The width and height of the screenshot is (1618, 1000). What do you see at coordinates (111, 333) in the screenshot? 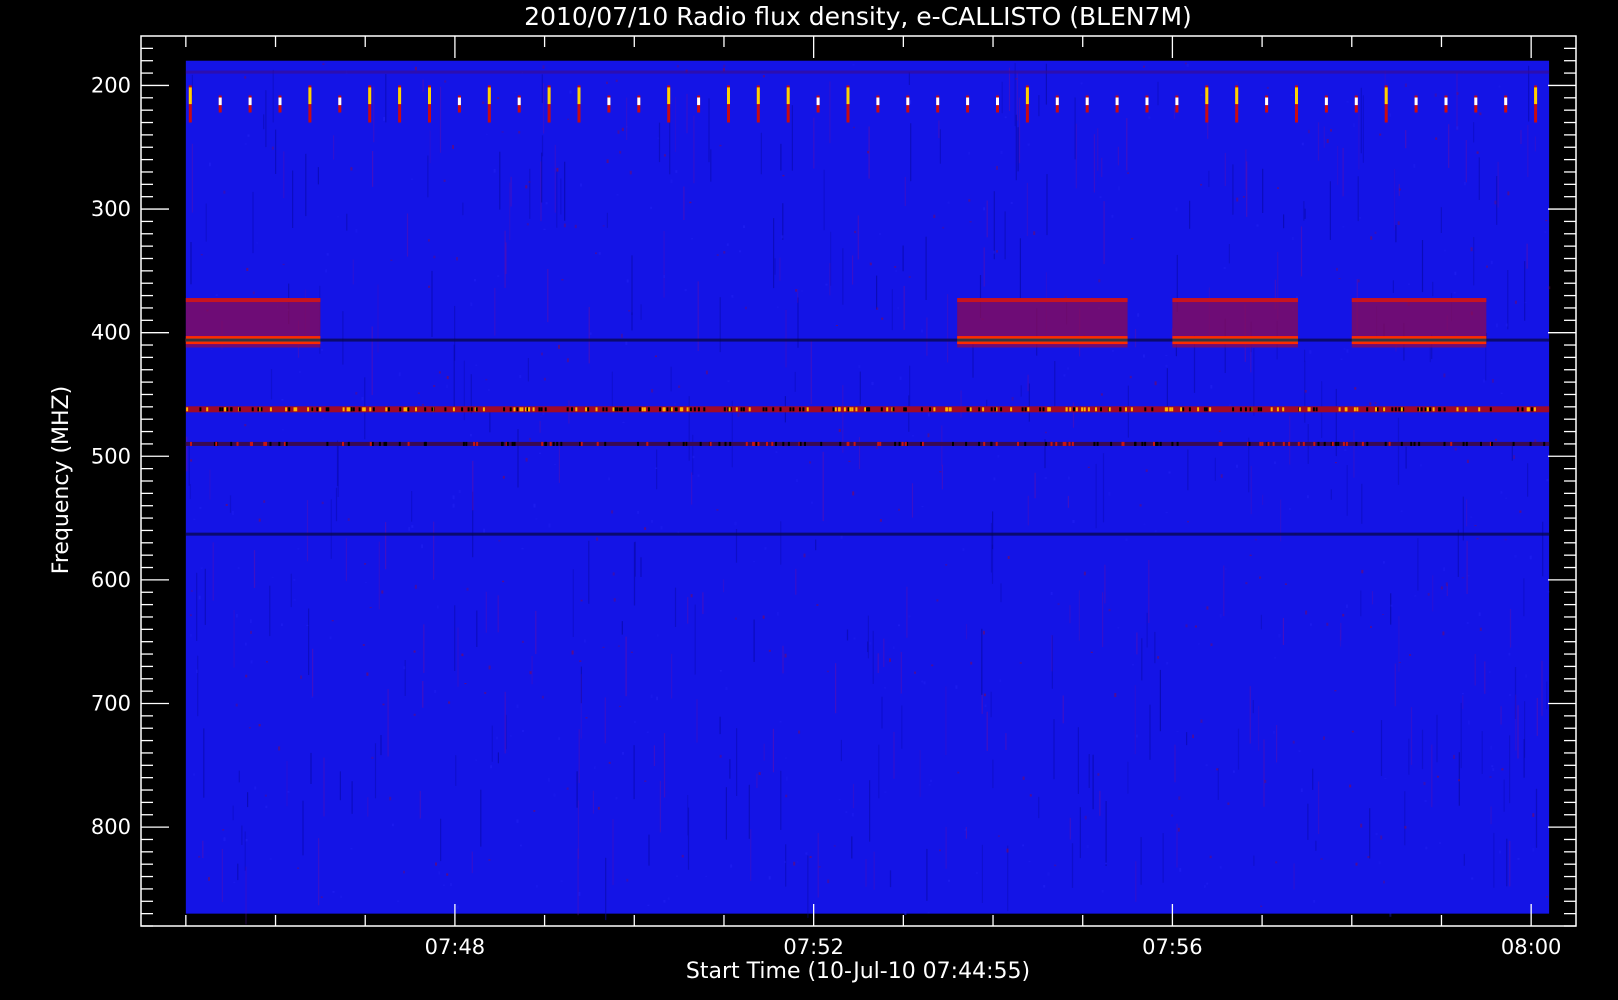
I see `y-tick-label: 400` at bounding box center [111, 333].